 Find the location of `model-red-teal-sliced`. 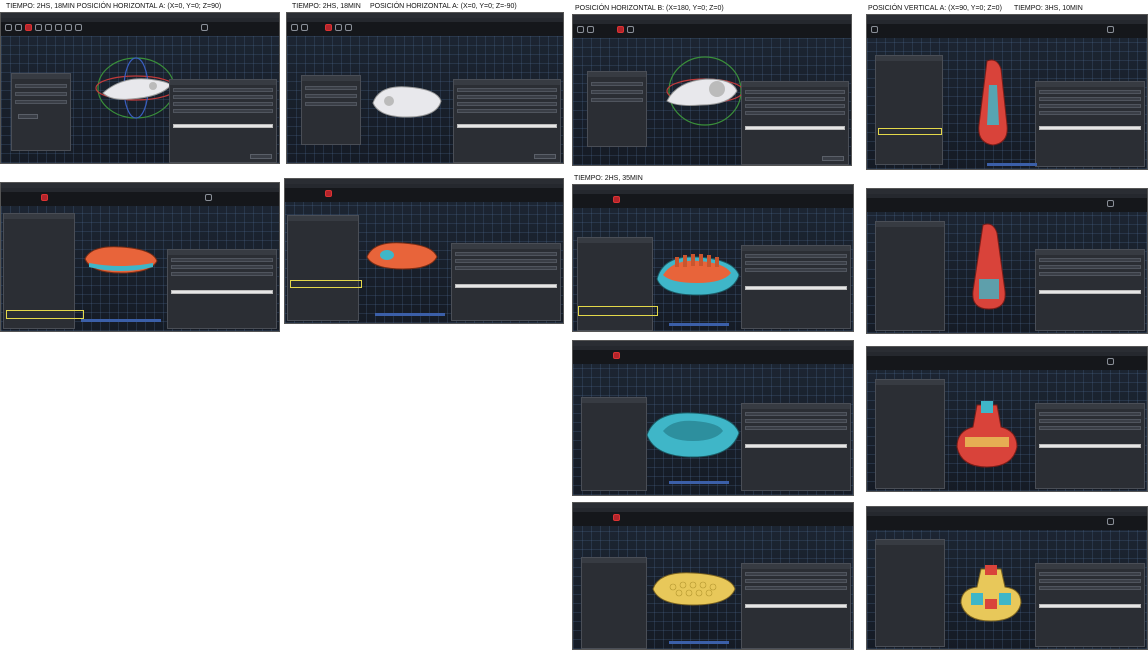

model-red-teal-sliced is located at coordinates (987, 437).